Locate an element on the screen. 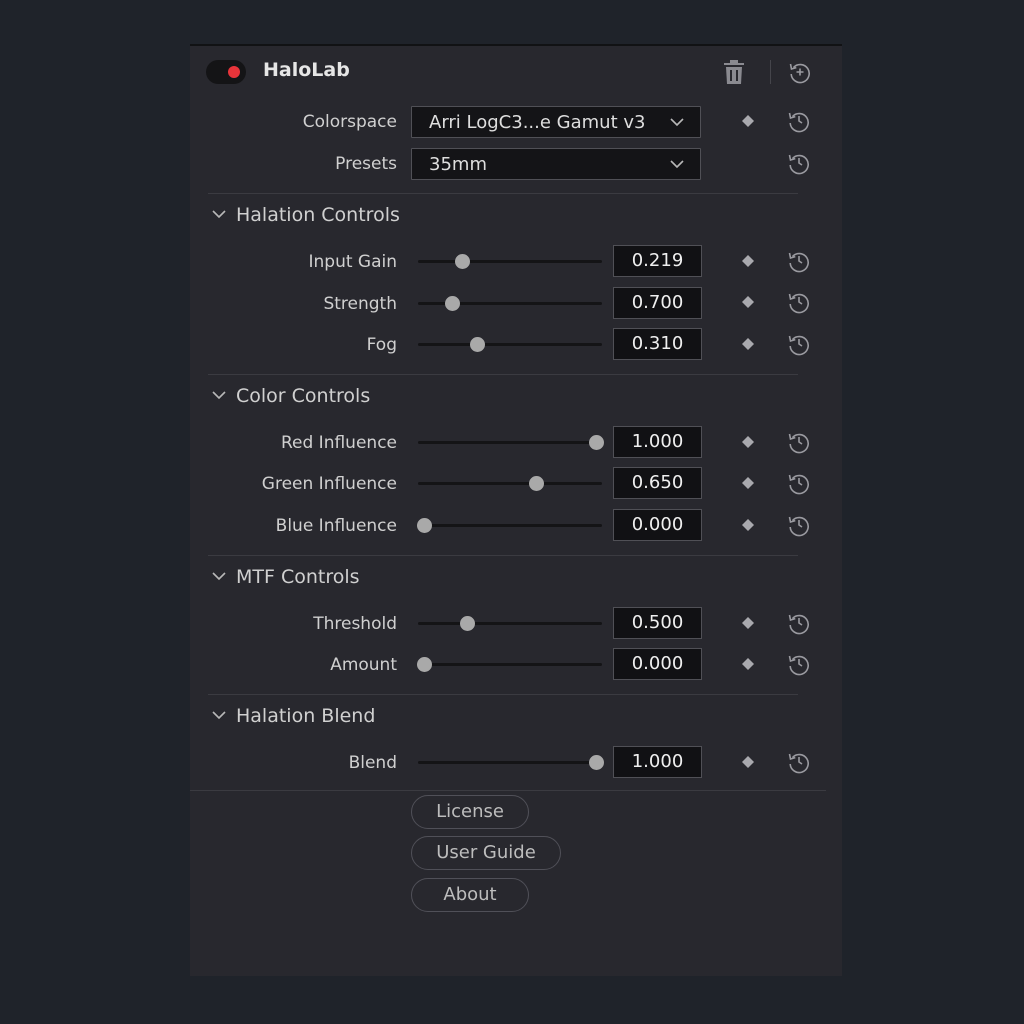  threshold-slider is located at coordinates (510, 623).